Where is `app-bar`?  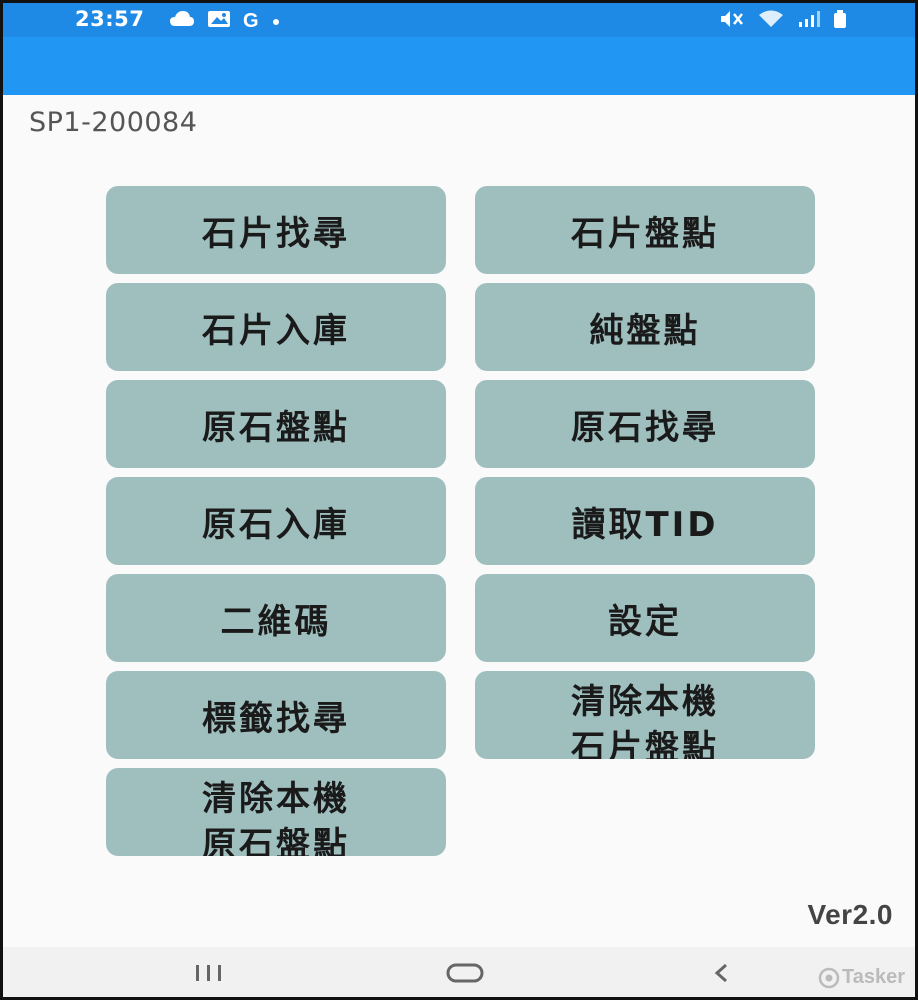 app-bar is located at coordinates (459, 66).